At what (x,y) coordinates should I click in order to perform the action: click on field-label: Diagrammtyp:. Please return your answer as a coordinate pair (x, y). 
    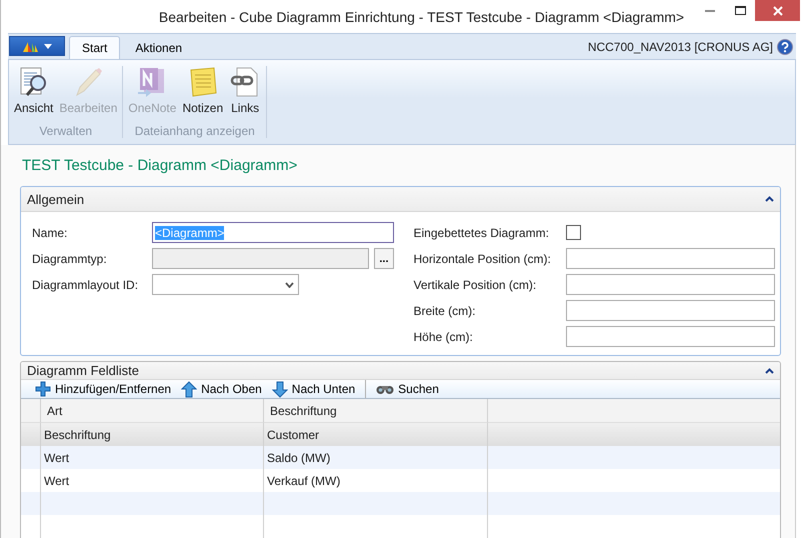
    Looking at the image, I should click on (70, 259).